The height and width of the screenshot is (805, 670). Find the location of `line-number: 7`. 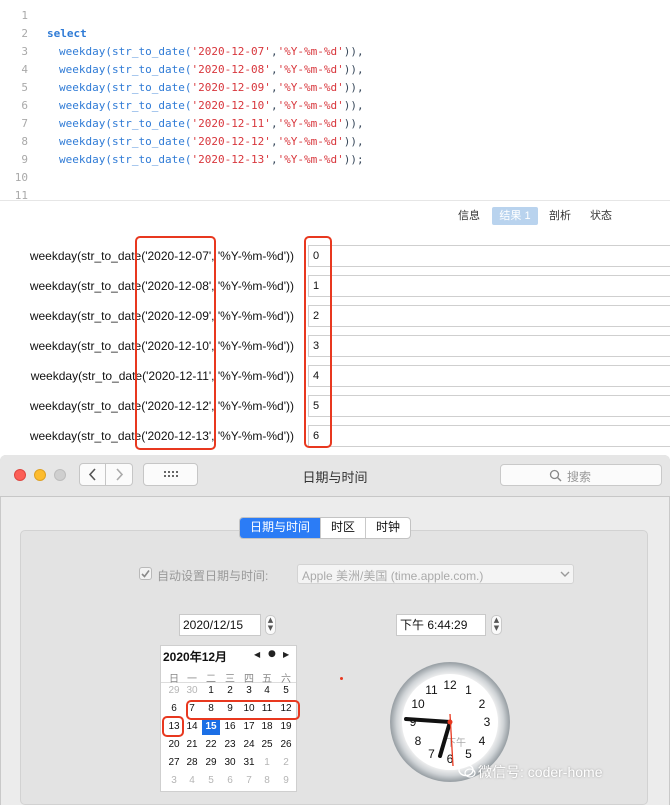

line-number: 7 is located at coordinates (24, 123).